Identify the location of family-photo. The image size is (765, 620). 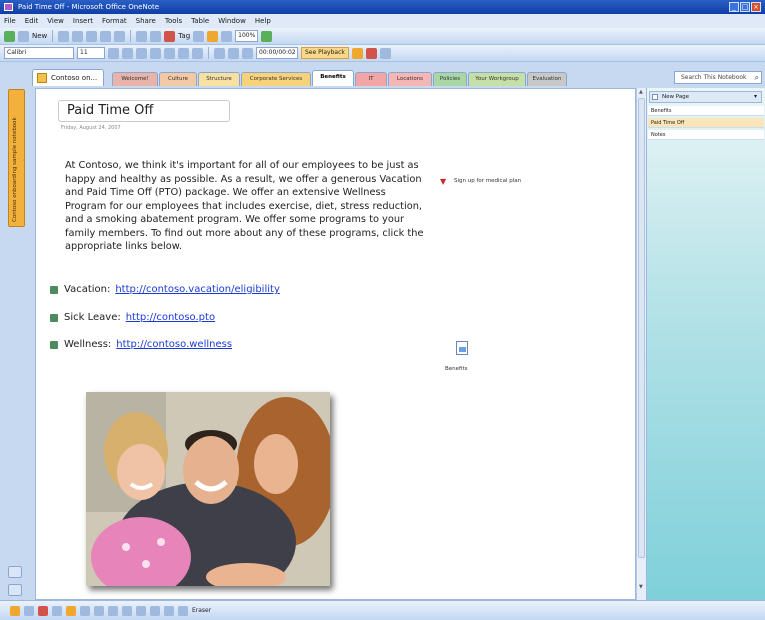
(208, 489).